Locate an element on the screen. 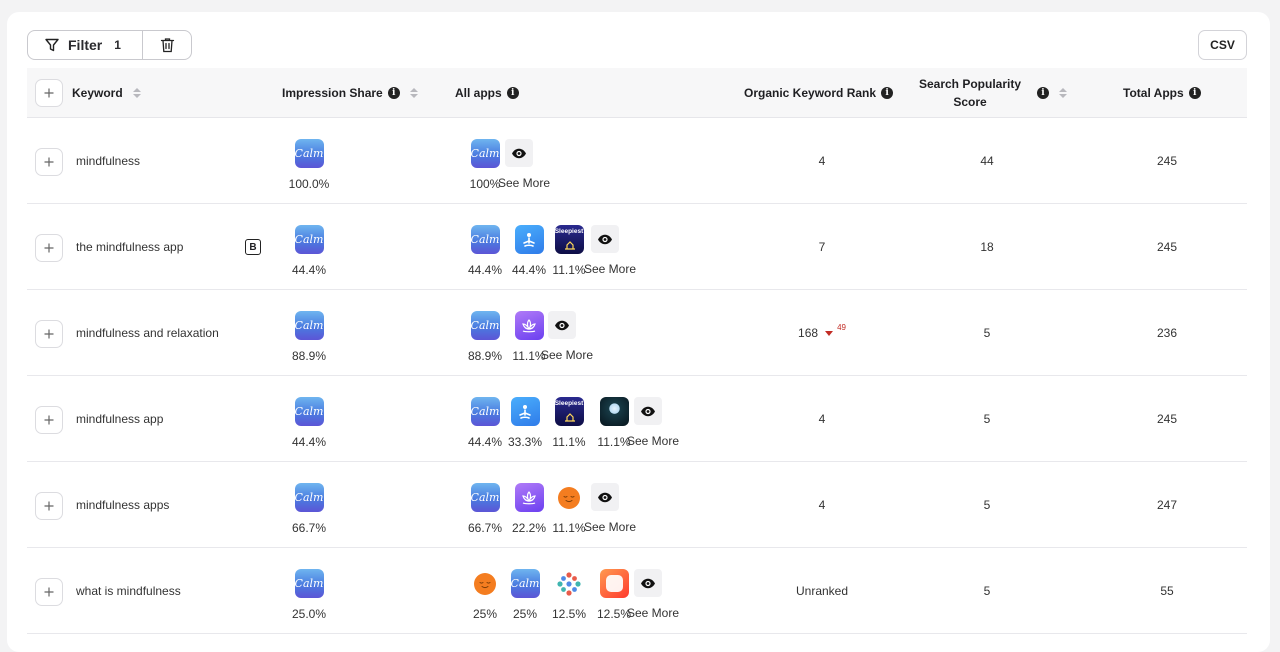 The image size is (1280, 652). red-square-app-icon is located at coordinates (614, 583).